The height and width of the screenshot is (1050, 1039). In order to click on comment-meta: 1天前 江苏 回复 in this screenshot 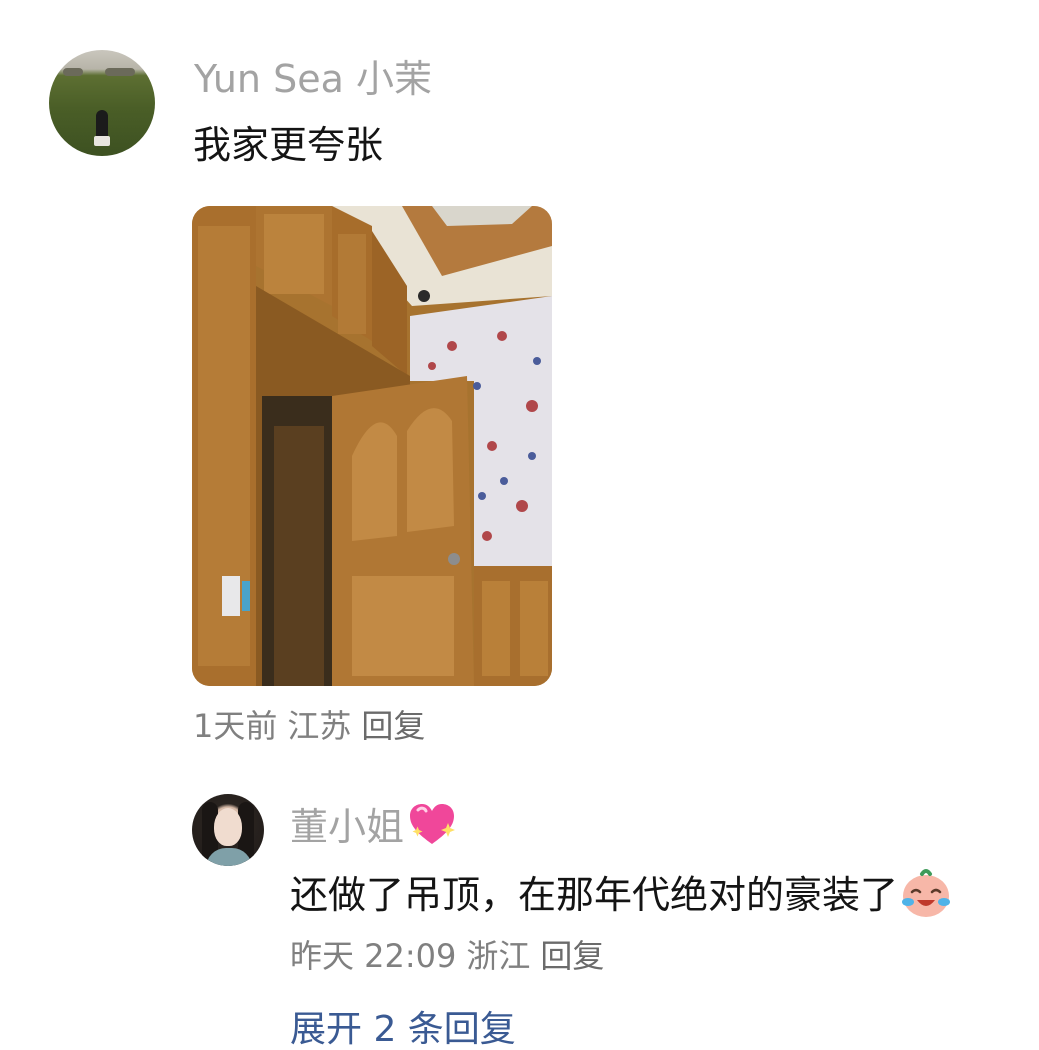, I will do `click(314, 726)`.